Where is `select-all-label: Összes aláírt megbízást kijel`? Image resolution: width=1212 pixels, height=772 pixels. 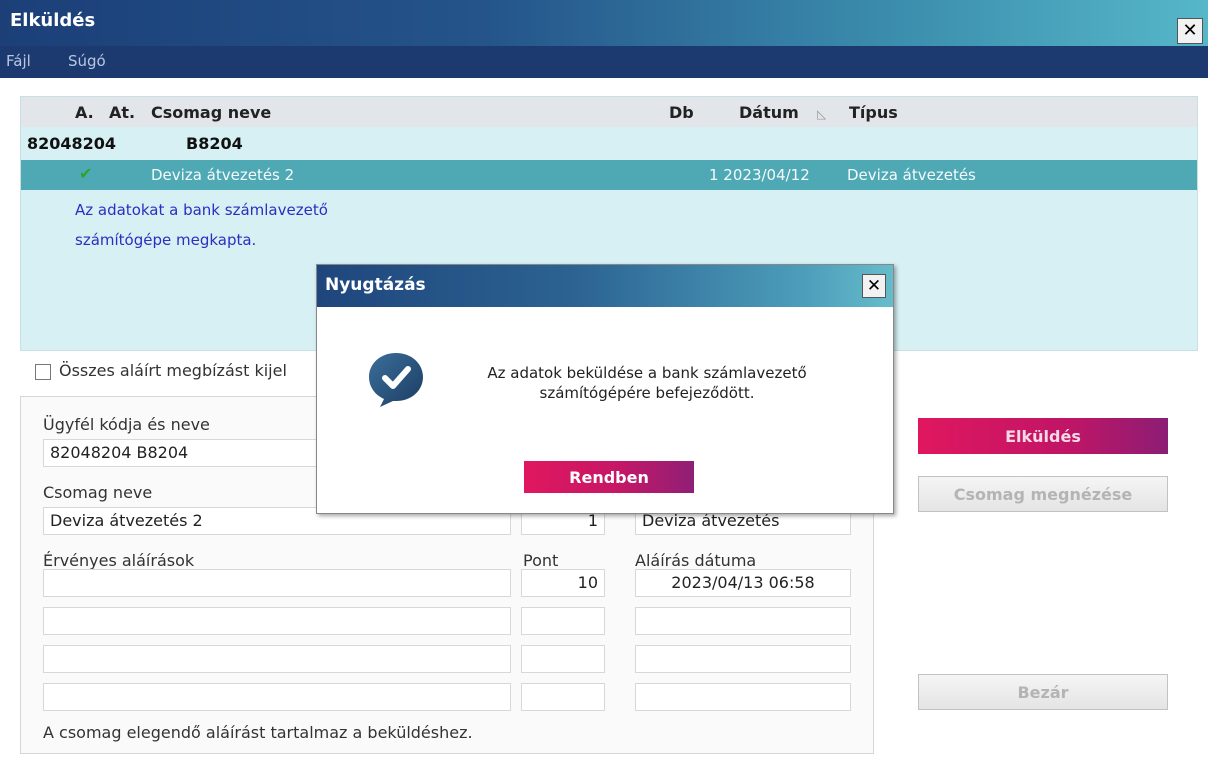 select-all-label: Összes aláírt megbízást kijel is located at coordinates (173, 370).